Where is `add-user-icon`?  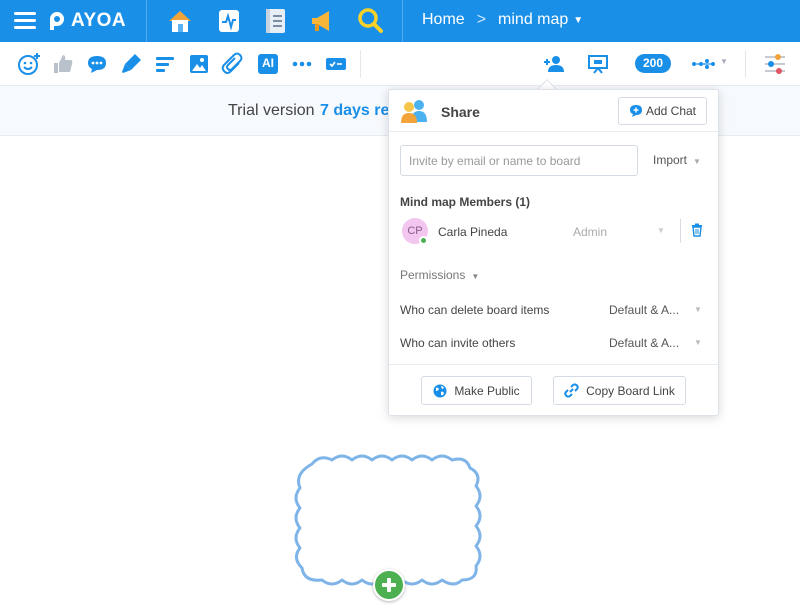 add-user-icon is located at coordinates (554, 64).